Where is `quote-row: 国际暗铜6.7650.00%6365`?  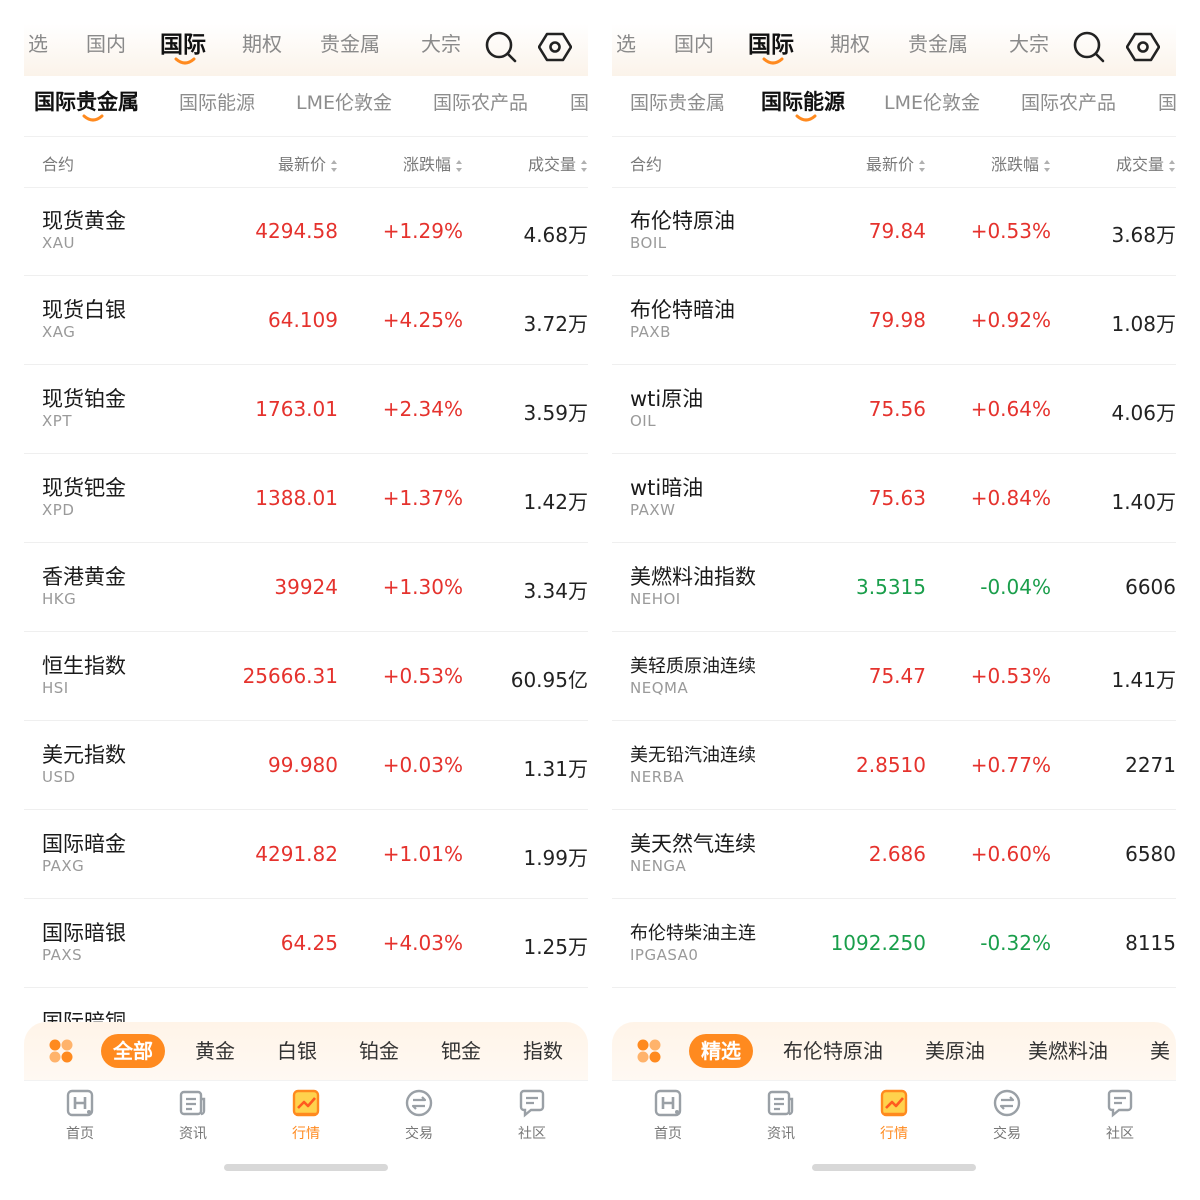
quote-row: 国际暗铜6.7650.00%6365 is located at coordinates (306, 1005).